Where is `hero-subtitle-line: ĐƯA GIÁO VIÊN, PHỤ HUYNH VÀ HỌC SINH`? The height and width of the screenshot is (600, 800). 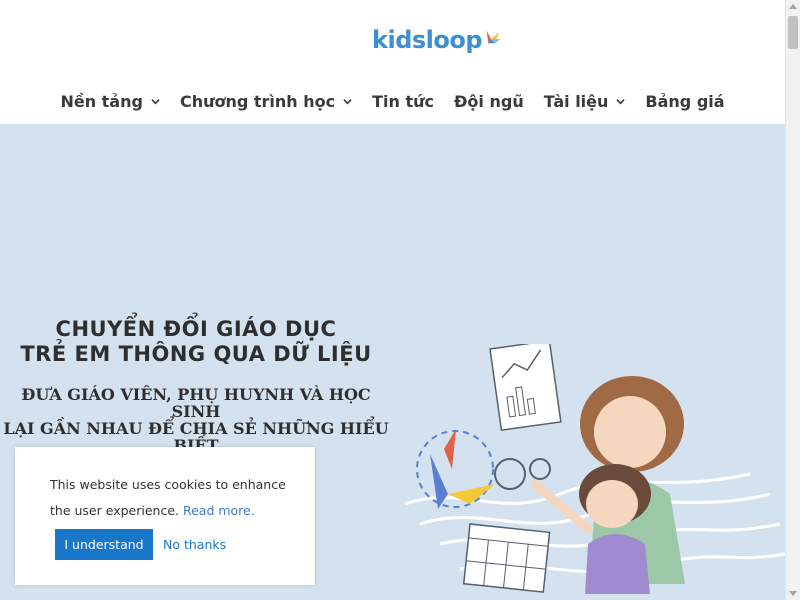
hero-subtitle-line: ĐƯA GIÁO VIÊN, PHỤ HUYNH VÀ HỌC SINH is located at coordinates (196, 403).